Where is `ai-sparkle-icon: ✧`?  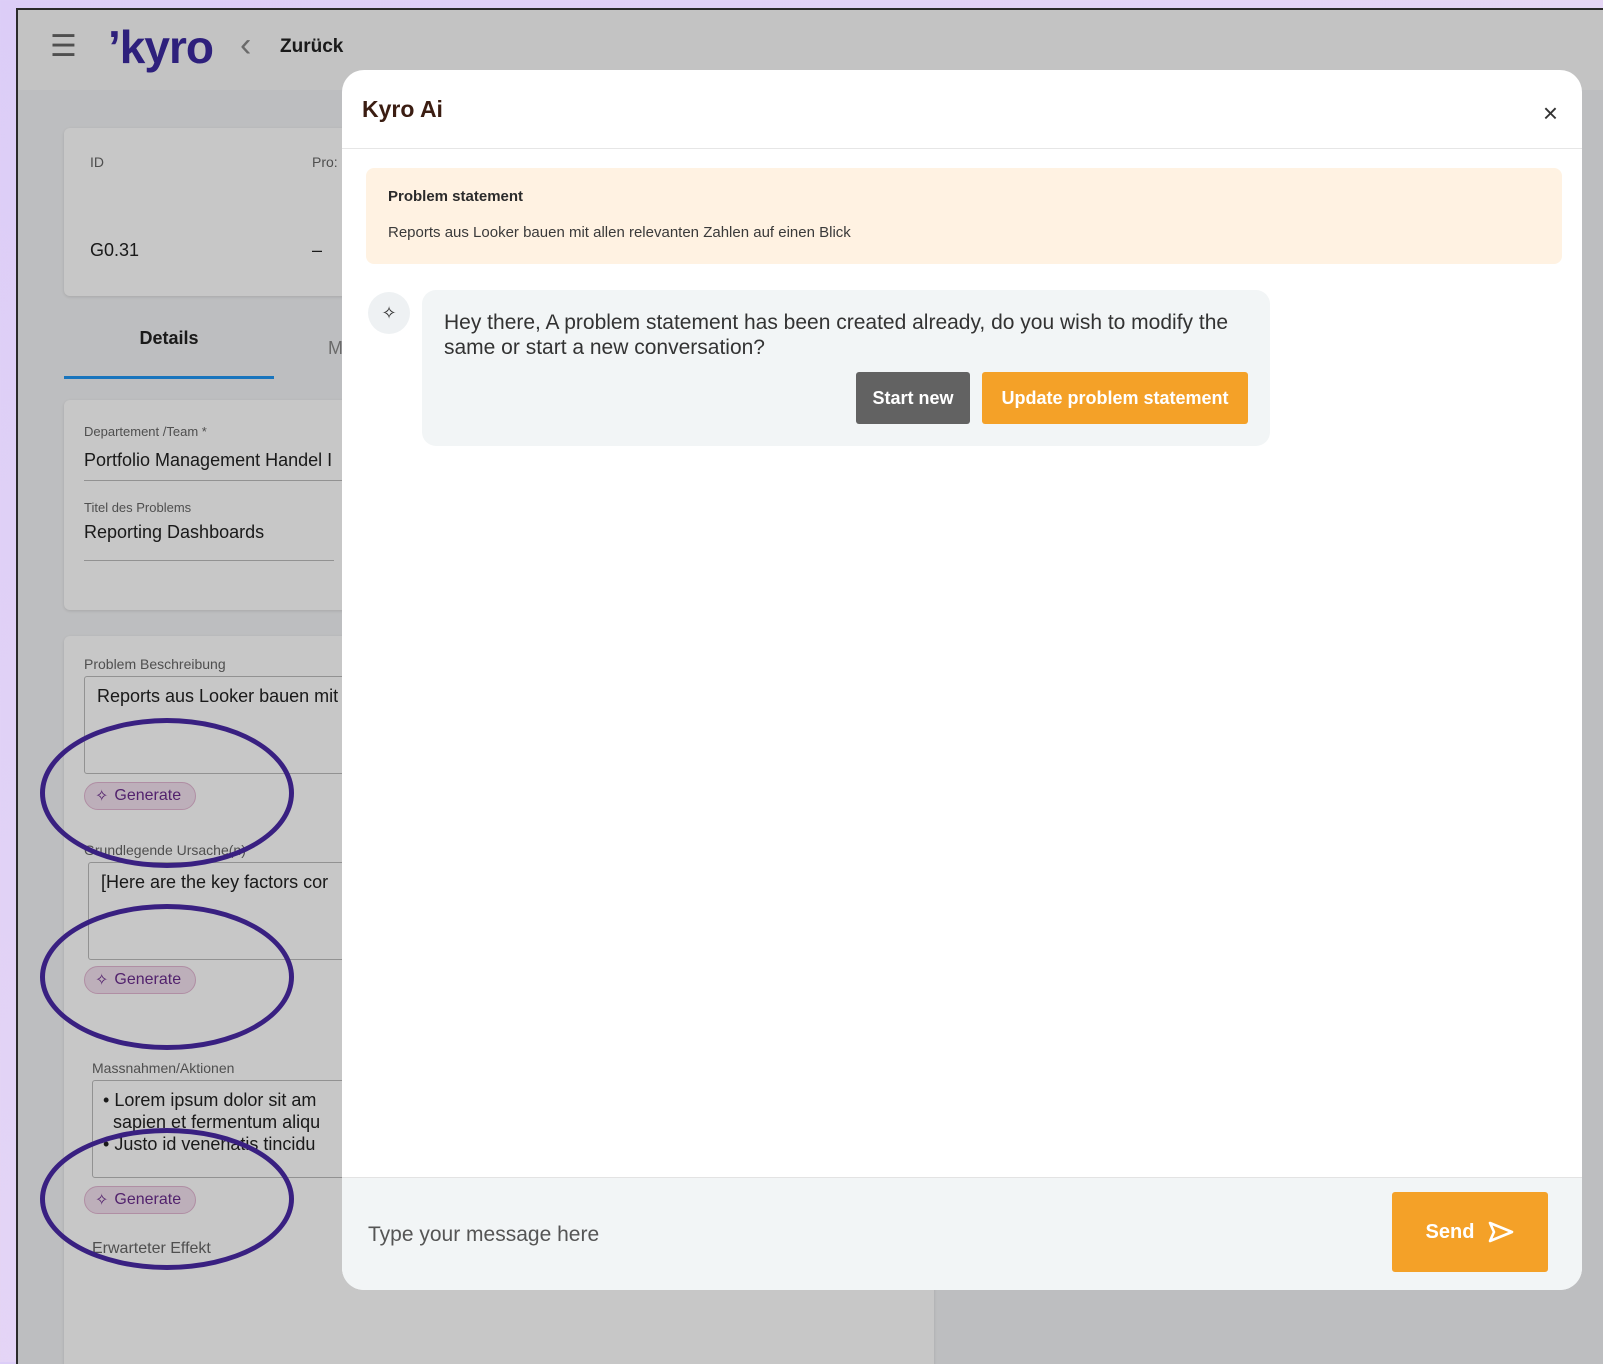 ai-sparkle-icon: ✧ is located at coordinates (389, 313).